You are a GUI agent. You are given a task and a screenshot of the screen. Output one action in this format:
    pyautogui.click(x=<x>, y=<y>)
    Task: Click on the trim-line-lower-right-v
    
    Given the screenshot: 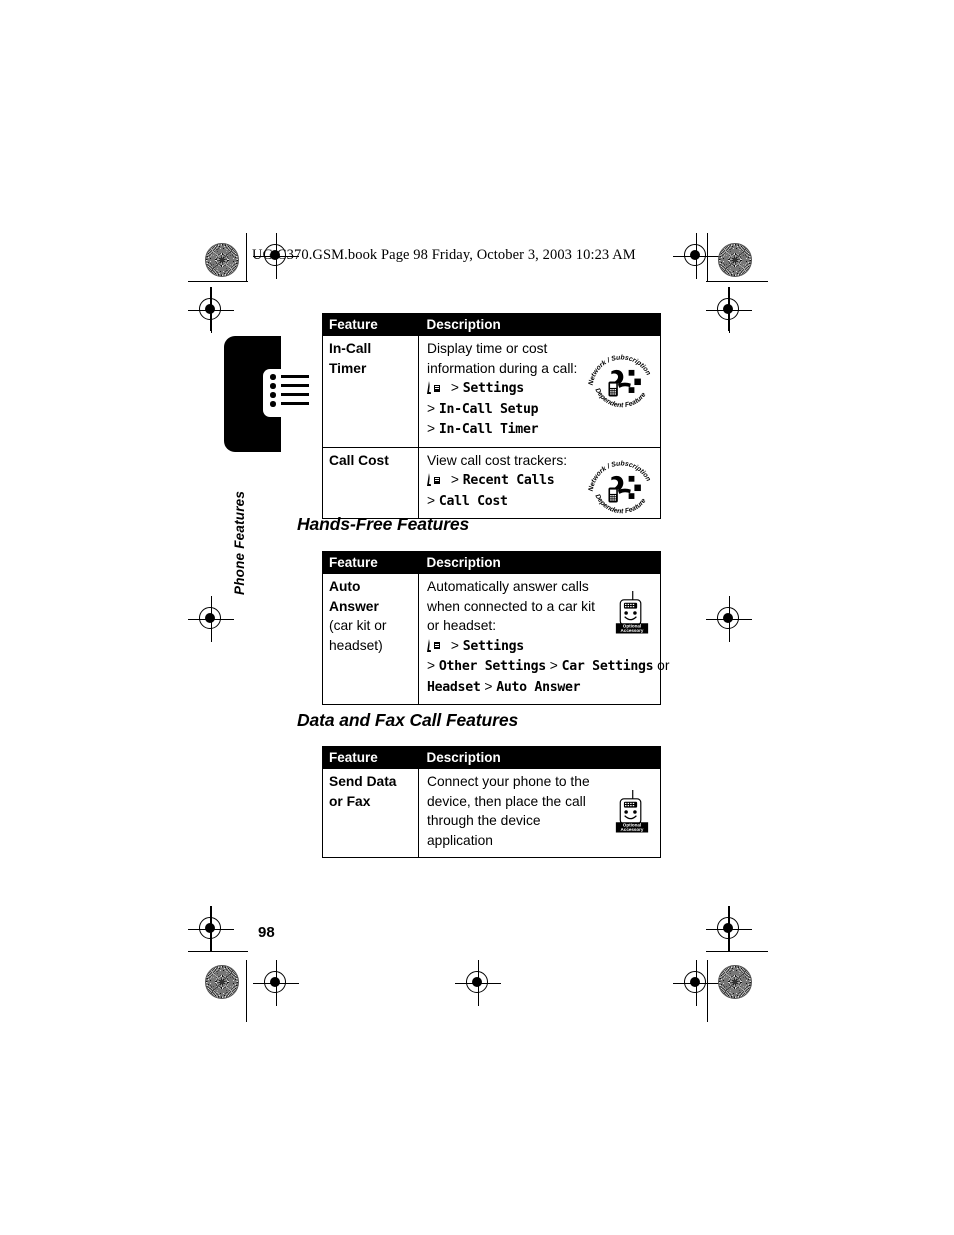 What is the action you would take?
    pyautogui.click(x=729, y=929)
    